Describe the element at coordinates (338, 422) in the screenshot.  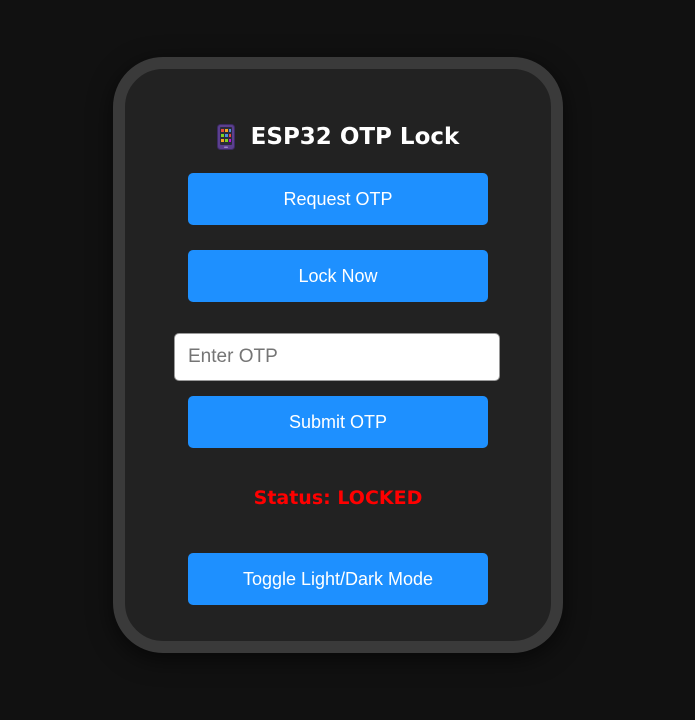
I see `submit-otp-button: Submit OTP` at that location.